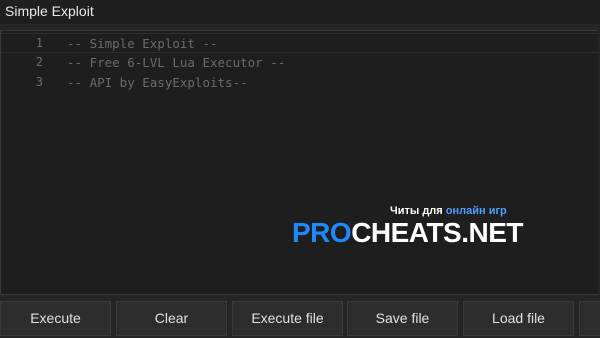 The image size is (600, 338). I want to click on watermark-subtitle: Читы для онлайн игр, so click(448, 211).